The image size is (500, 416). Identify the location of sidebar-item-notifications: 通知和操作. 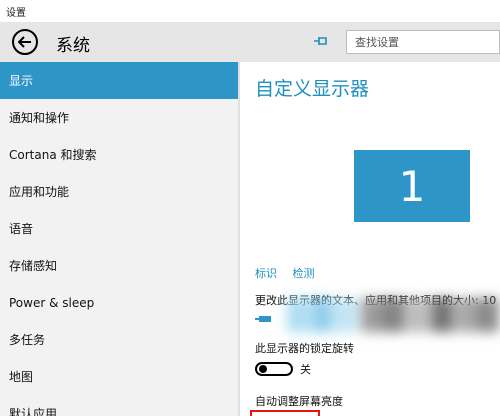
(119, 117).